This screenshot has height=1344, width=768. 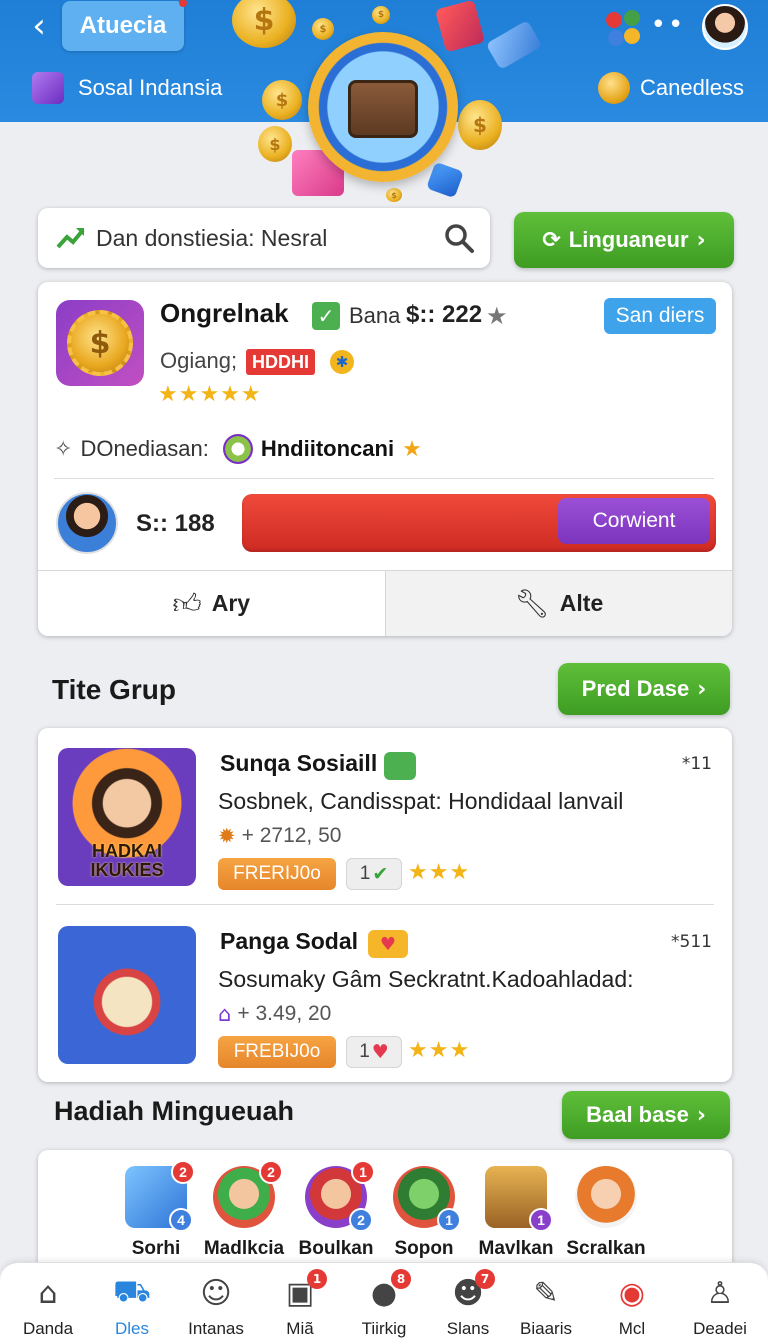 I want to click on reward-item: 2 4 Sorhi, so click(x=156, y=1210).